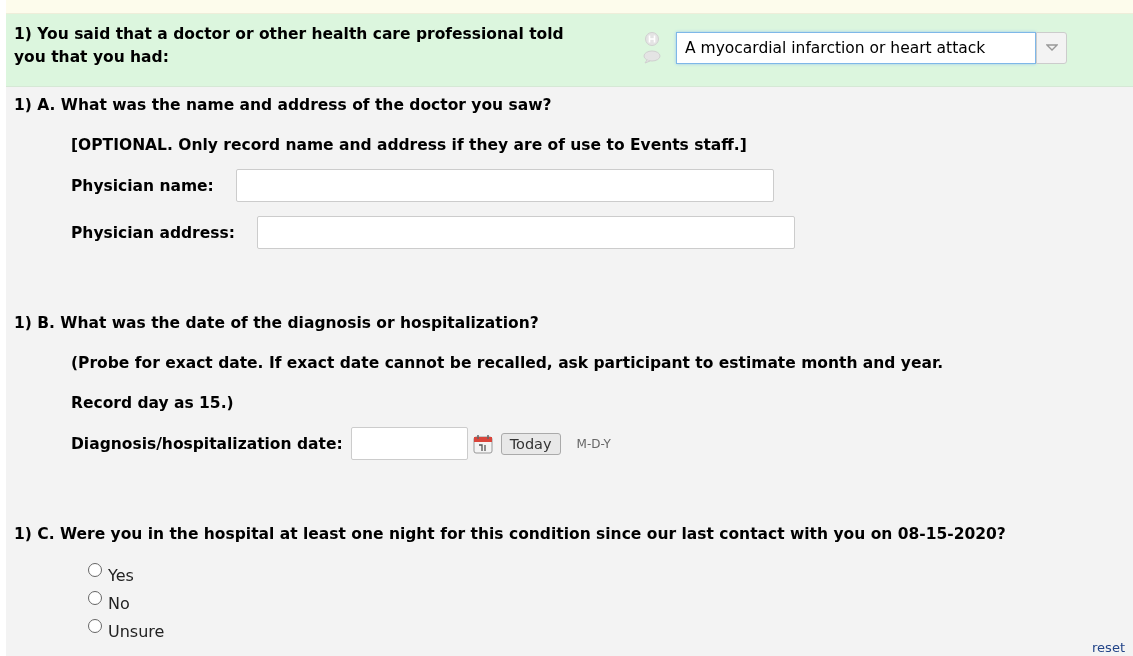  What do you see at coordinates (283, 105) in the screenshot?
I see `question-text: 1) A. What was the name and address of the doctor you saw?` at bounding box center [283, 105].